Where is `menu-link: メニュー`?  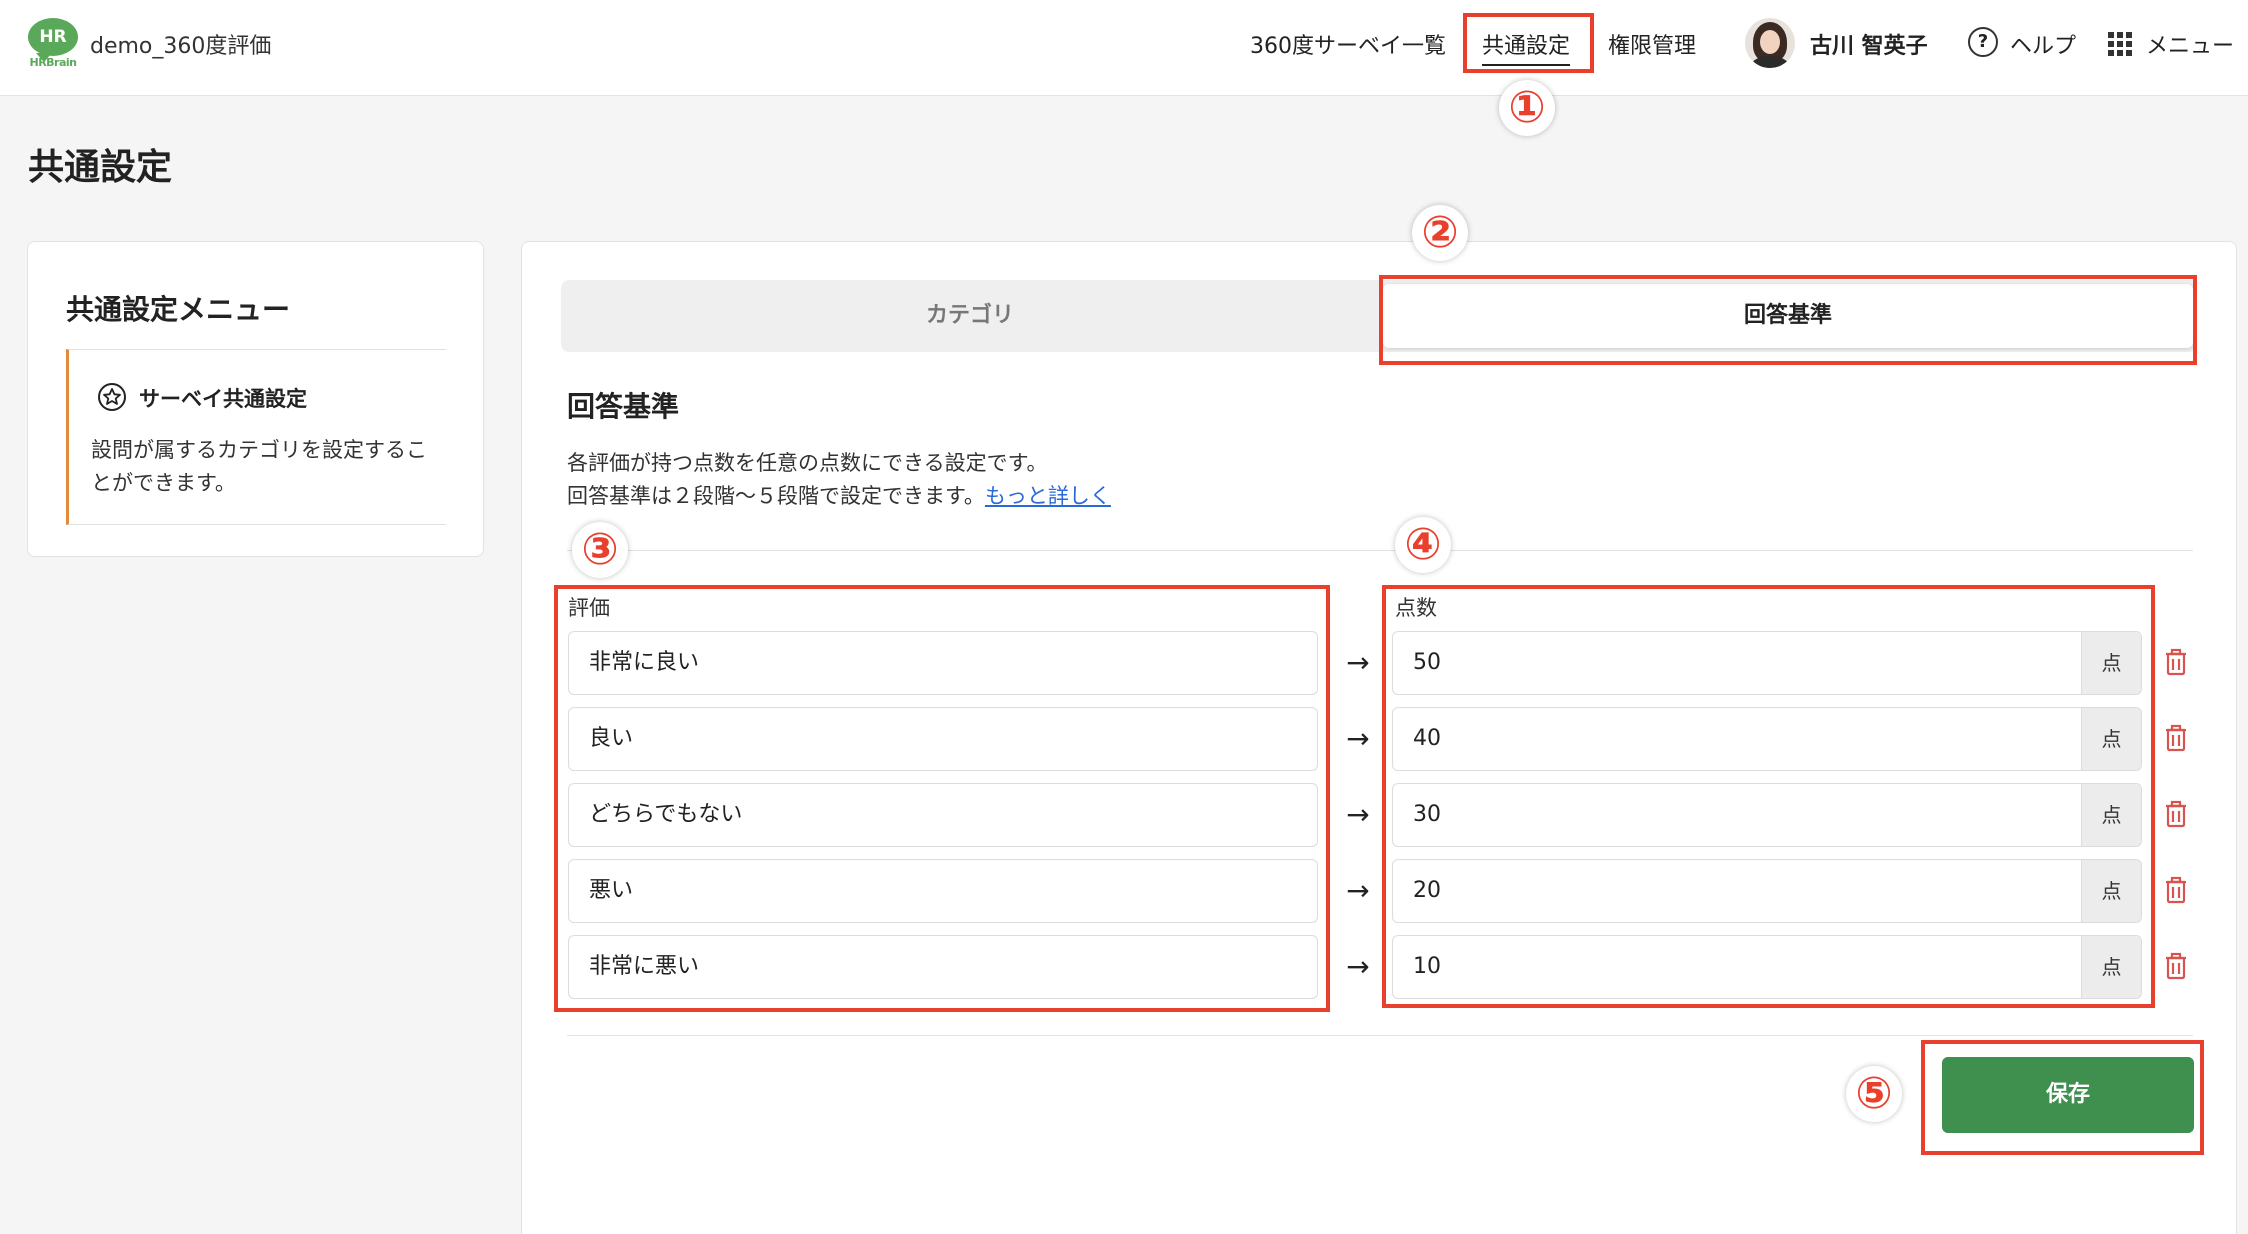
menu-link: メニュー is located at coordinates (2190, 44).